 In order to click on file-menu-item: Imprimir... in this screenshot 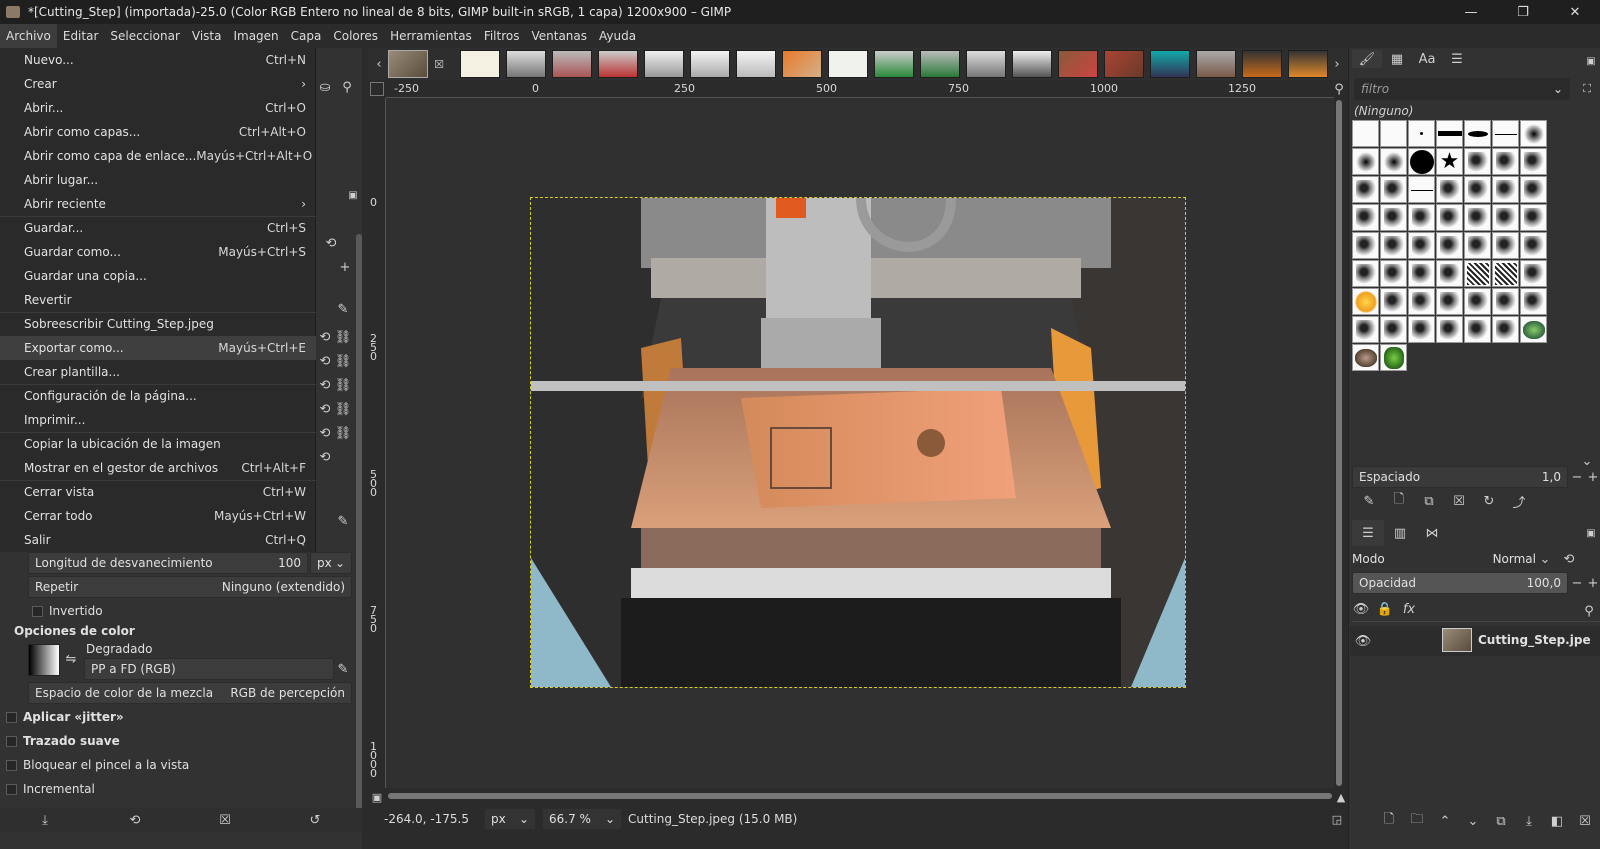, I will do `click(158, 420)`.